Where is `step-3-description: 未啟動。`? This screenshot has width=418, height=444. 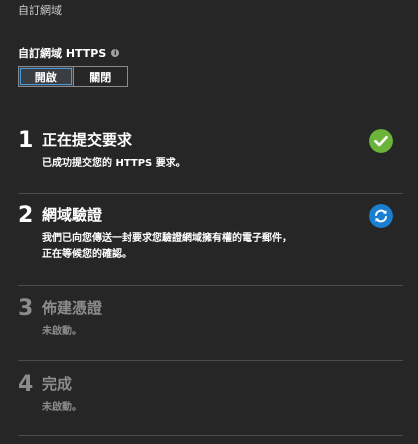 step-3-description: 未啟動。 is located at coordinates (62, 331).